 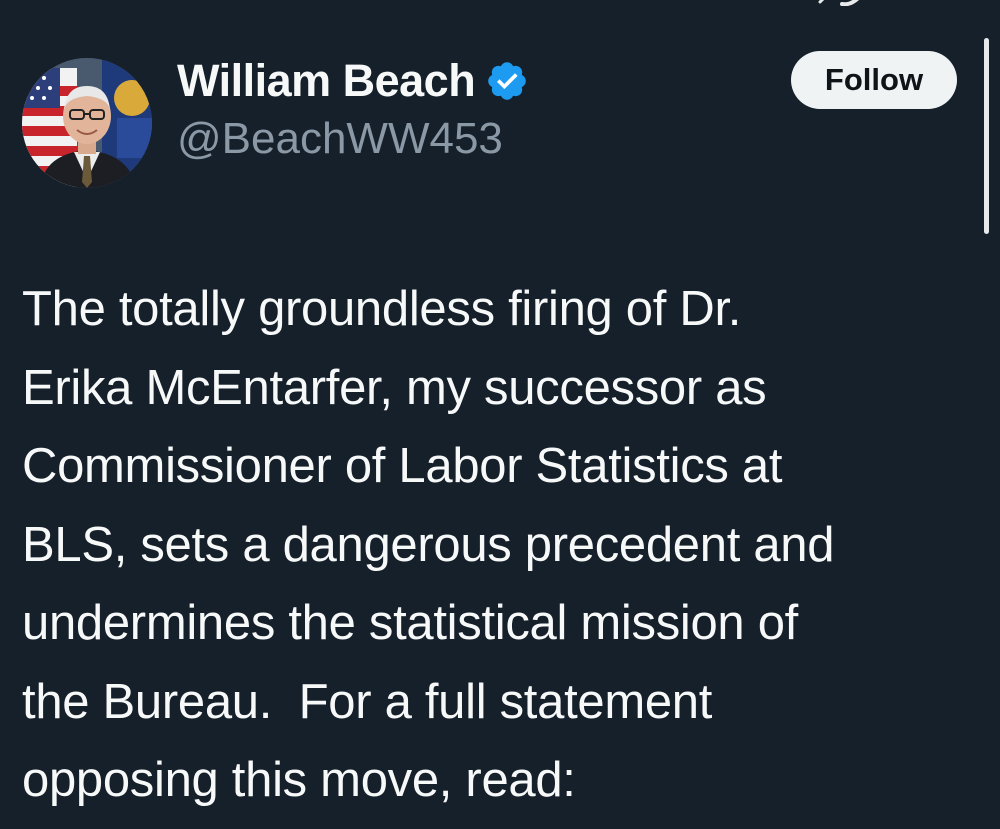 I want to click on follow-button: Follow, so click(x=874, y=80).